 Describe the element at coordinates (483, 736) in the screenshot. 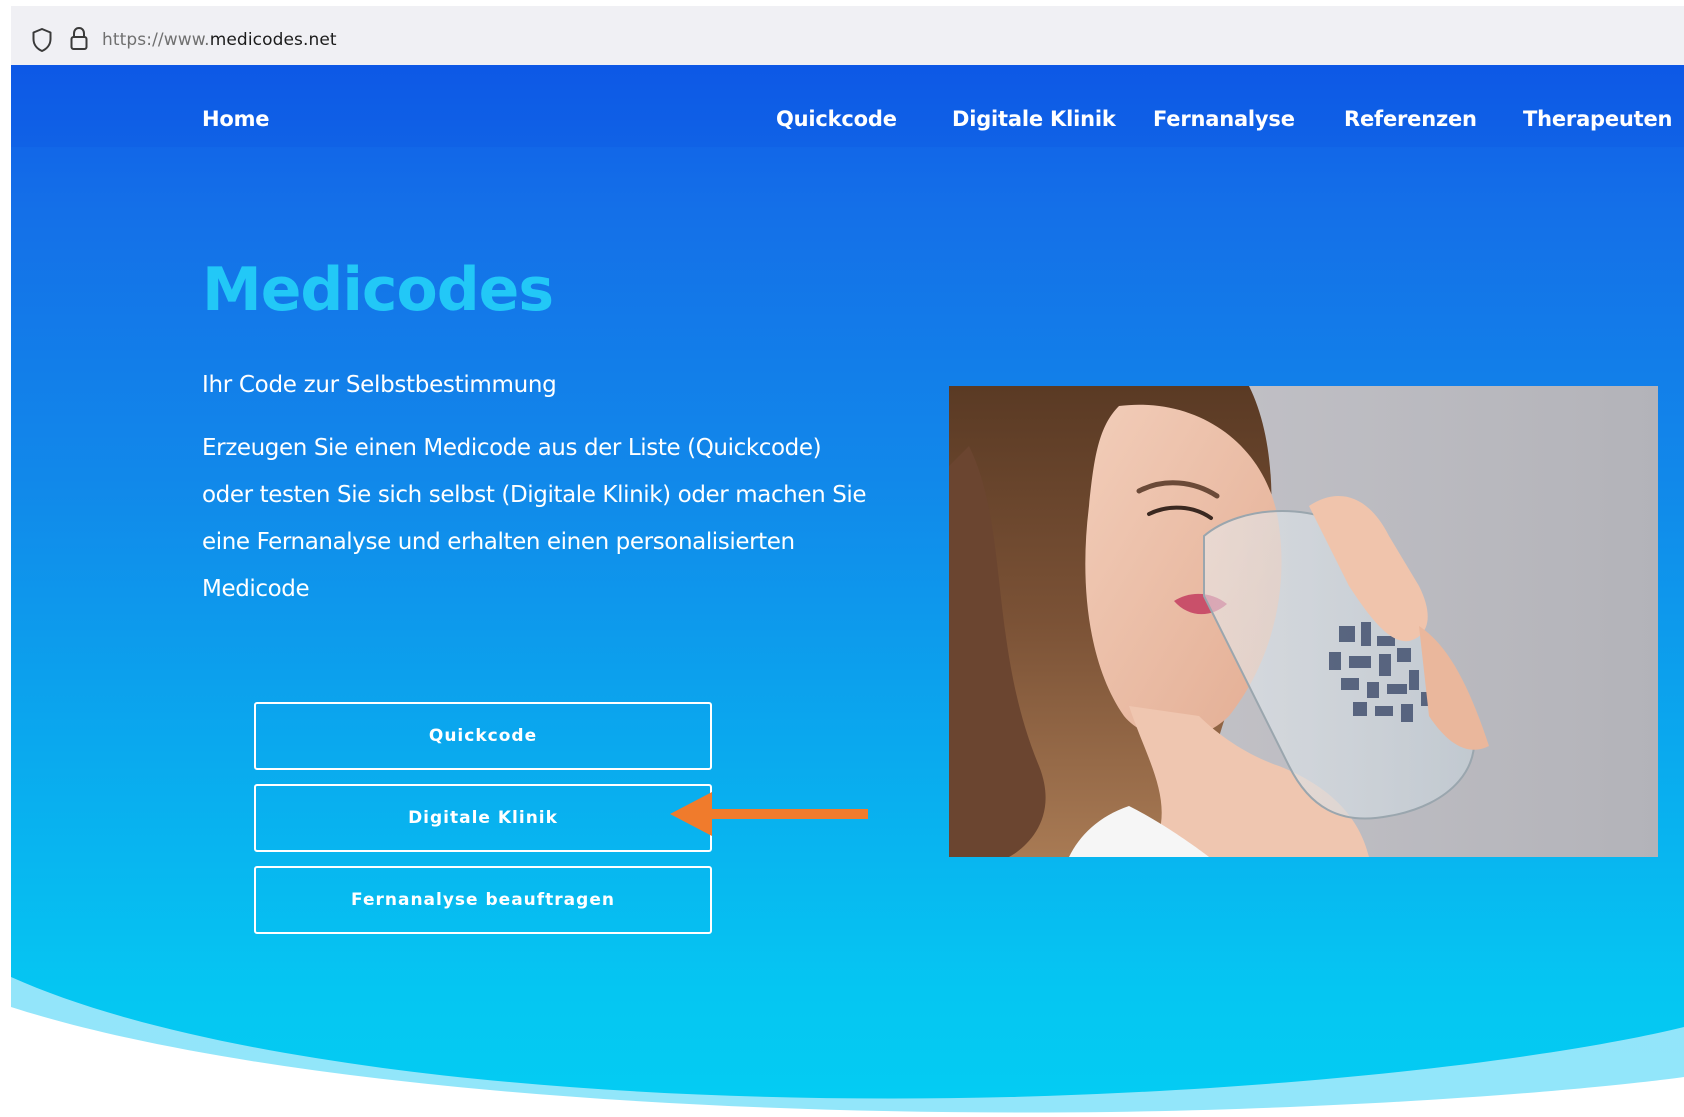

I see `quickcode-button: Quickcode` at that location.